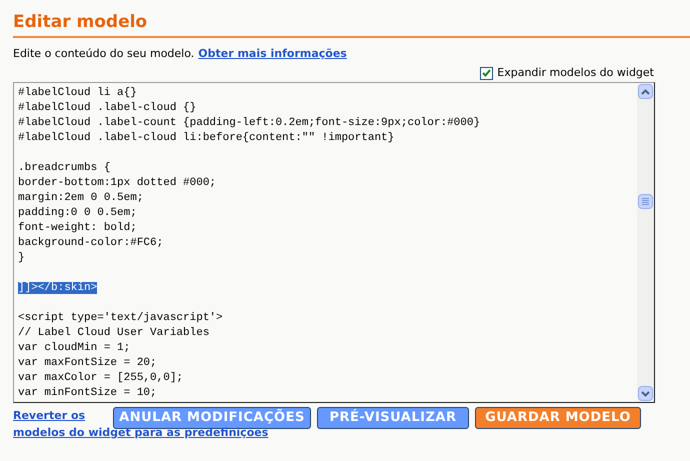 The width and height of the screenshot is (690, 461). I want to click on revert-link: Reverter os, so click(49, 415).